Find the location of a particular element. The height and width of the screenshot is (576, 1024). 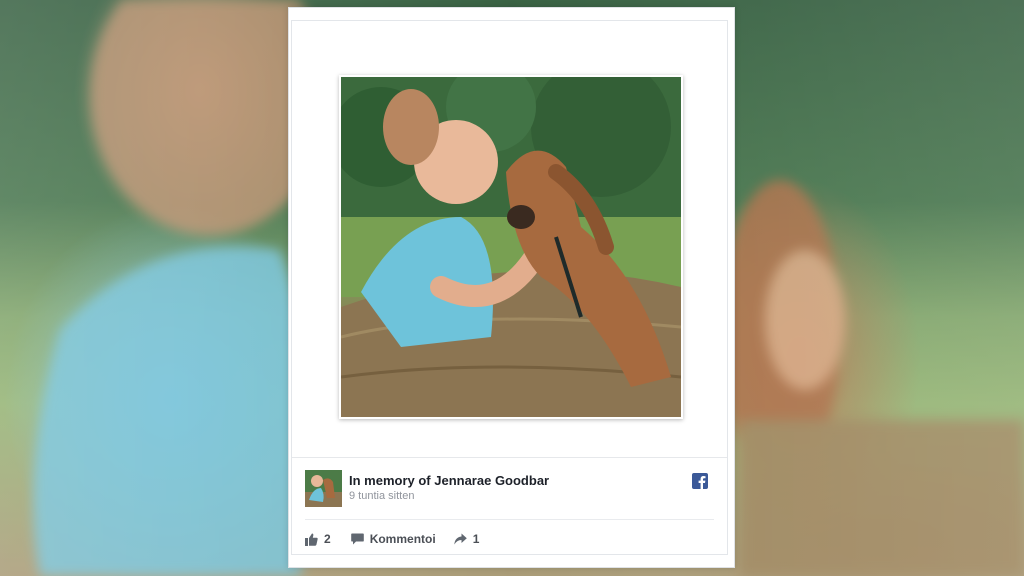

post-title: In memory of Jennarae Goodbar is located at coordinates (449, 480).